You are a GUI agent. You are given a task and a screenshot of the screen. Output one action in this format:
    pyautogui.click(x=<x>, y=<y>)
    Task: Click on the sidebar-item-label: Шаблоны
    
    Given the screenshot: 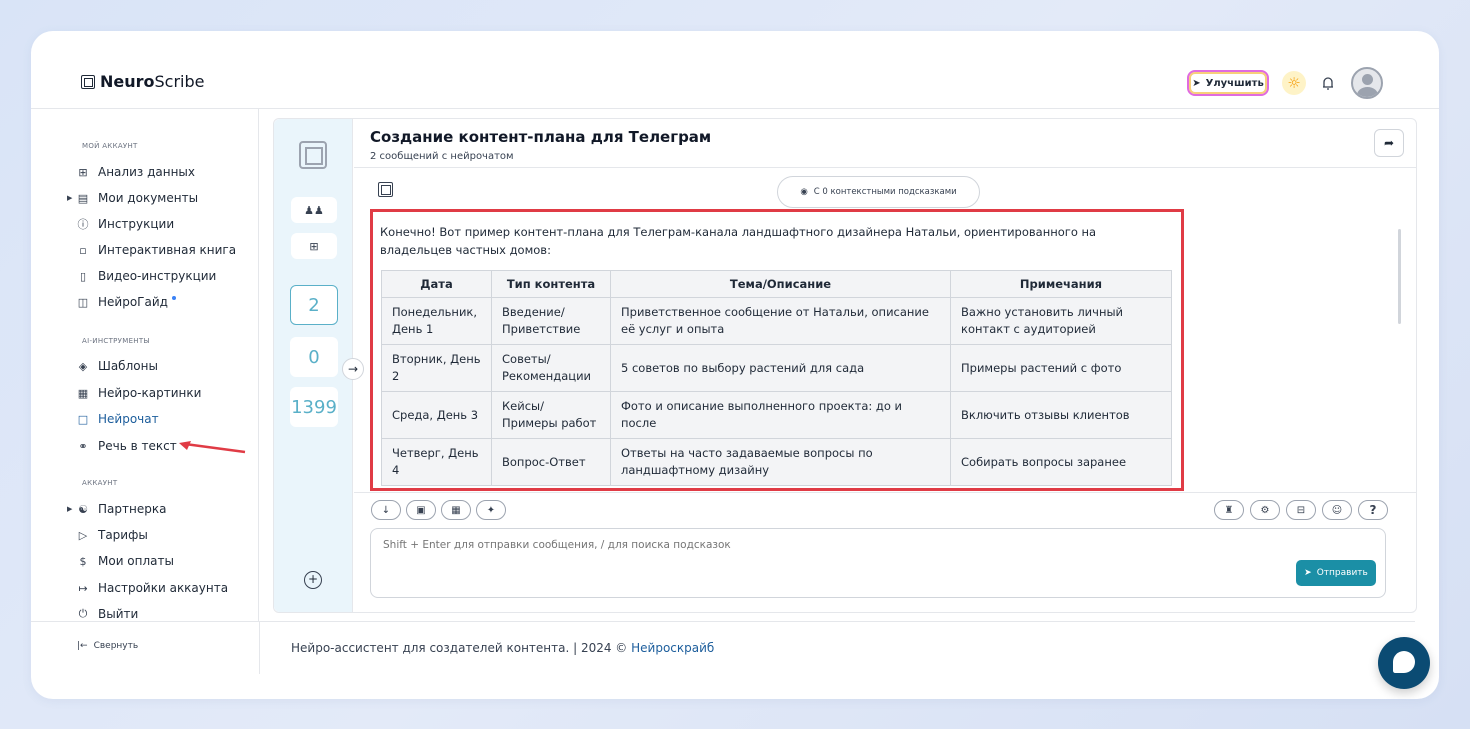 What is the action you would take?
    pyautogui.click(x=128, y=366)
    